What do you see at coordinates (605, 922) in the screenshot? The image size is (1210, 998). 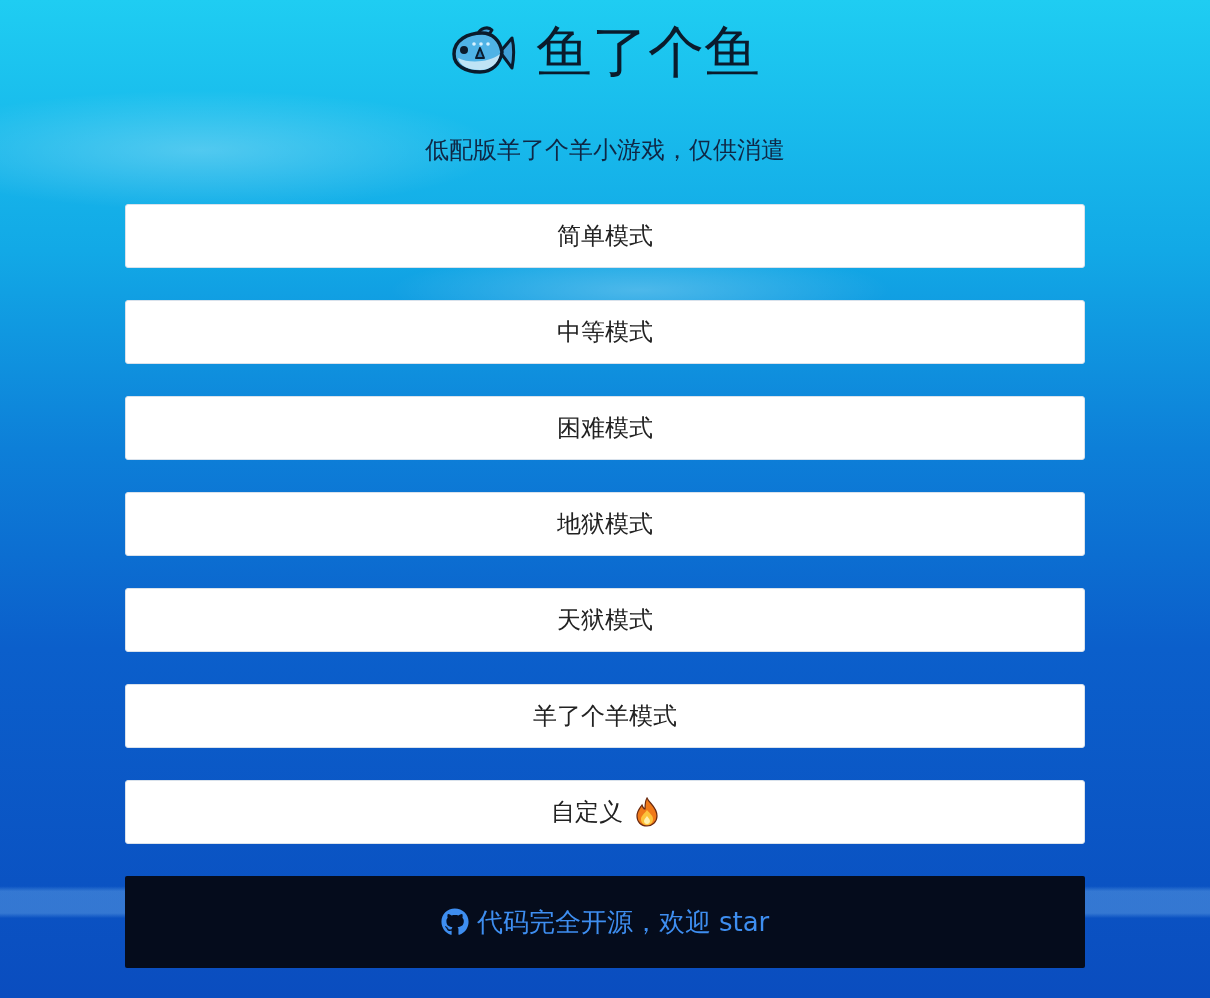 I see `source-code-link: 代码完全开源，欢迎 star` at bounding box center [605, 922].